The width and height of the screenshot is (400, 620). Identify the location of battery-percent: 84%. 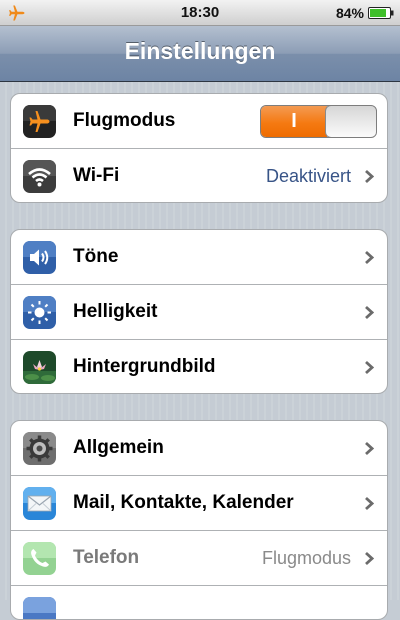
(349, 13).